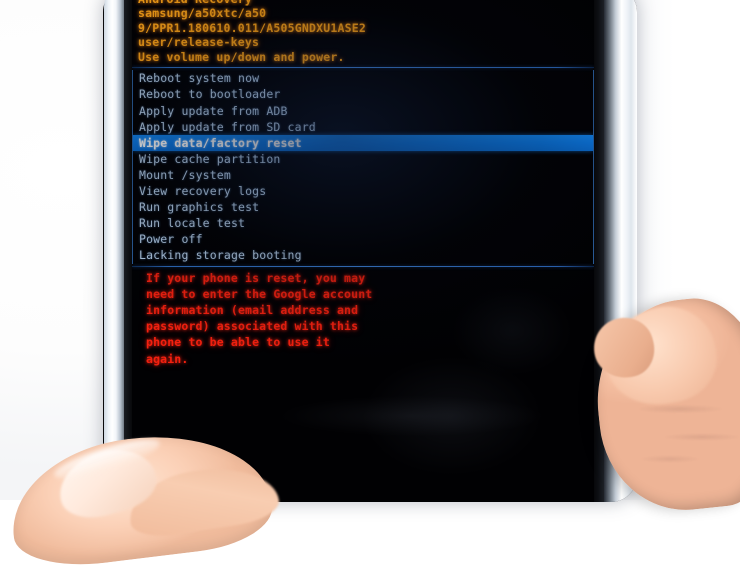 The height and width of the screenshot is (573, 740). What do you see at coordinates (363, 175) in the screenshot?
I see `menu-item-mount-system: Mount /system` at bounding box center [363, 175].